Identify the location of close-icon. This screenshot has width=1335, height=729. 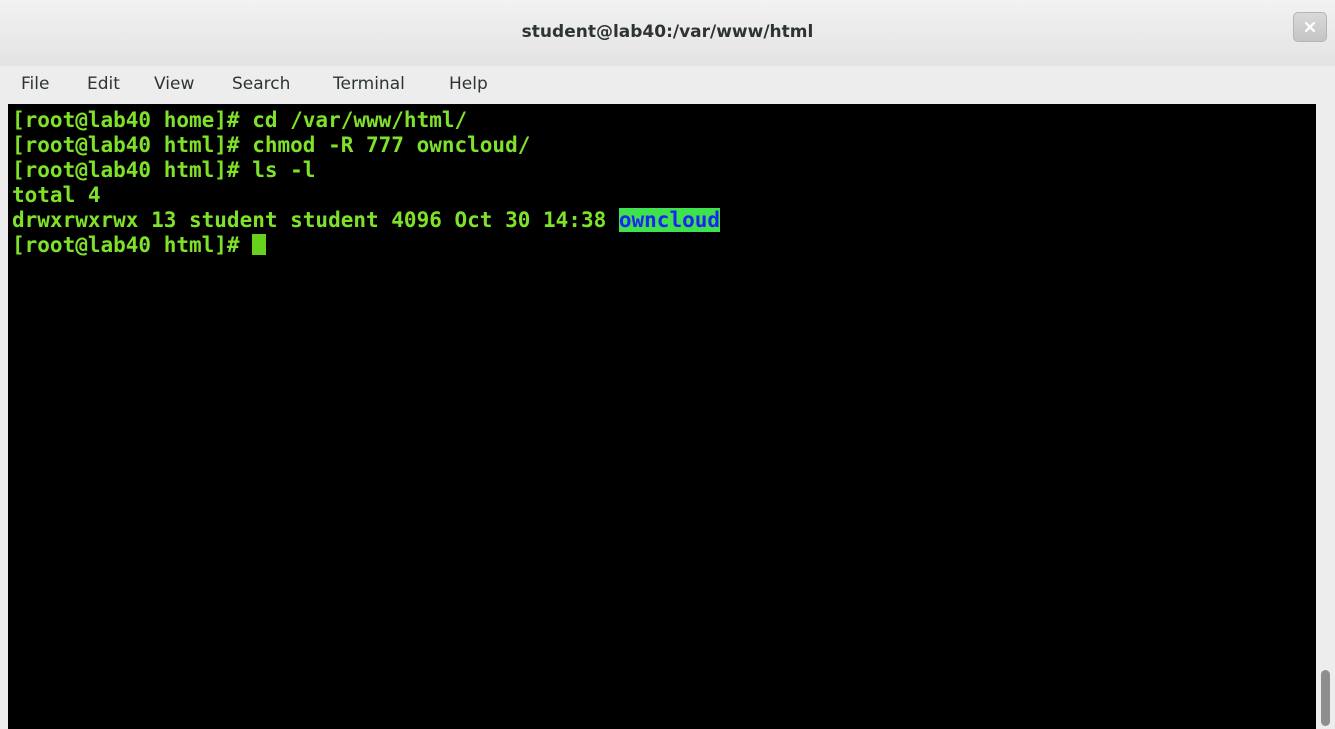
(1310, 27).